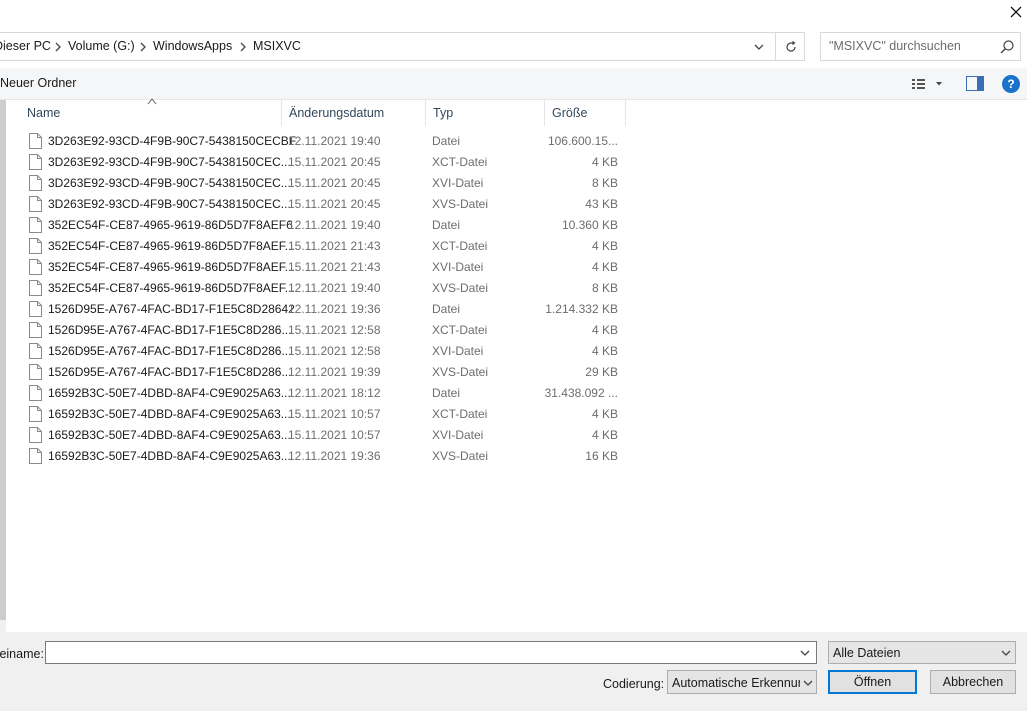  I want to click on filename-field, so click(431, 652).